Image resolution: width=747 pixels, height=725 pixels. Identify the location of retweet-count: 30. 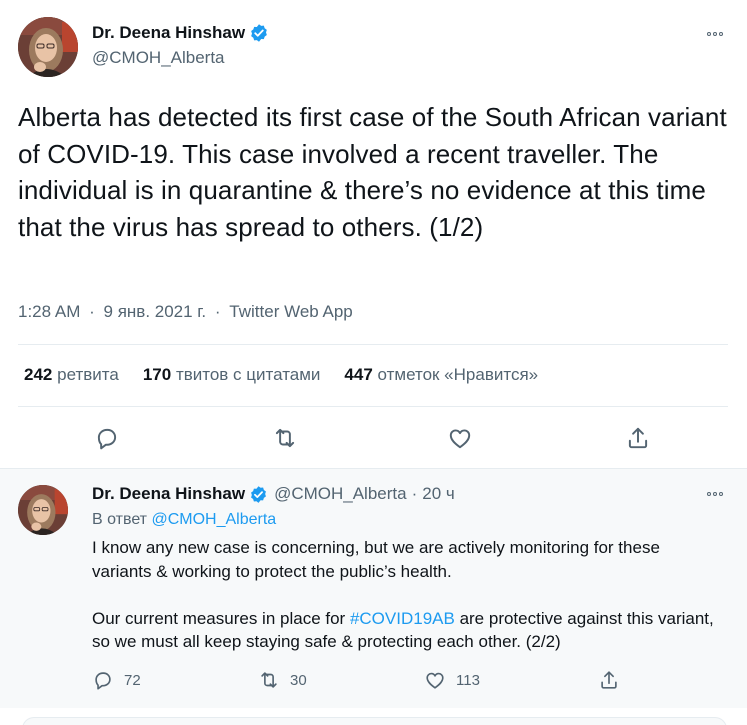
(298, 680).